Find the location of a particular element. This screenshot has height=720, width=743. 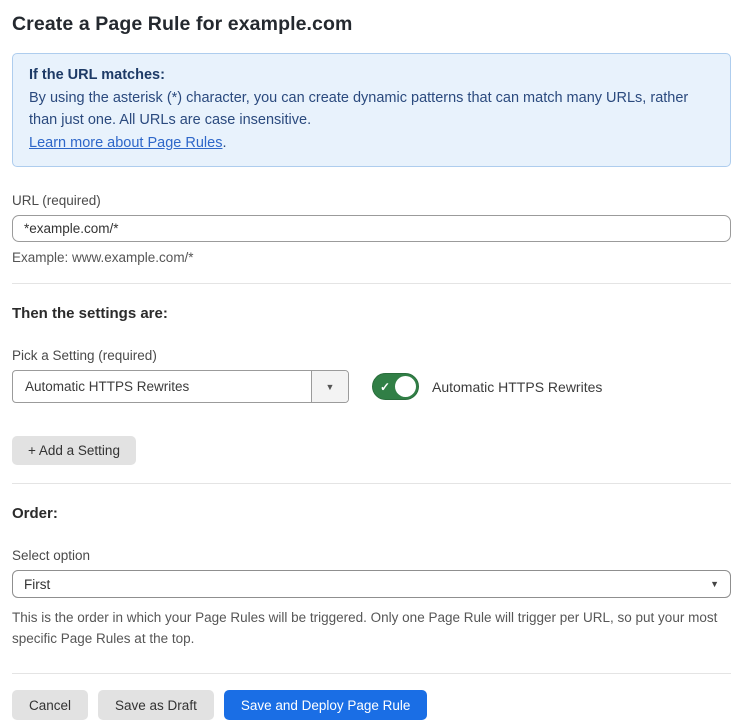

check-icon: ✓ is located at coordinates (385, 386).